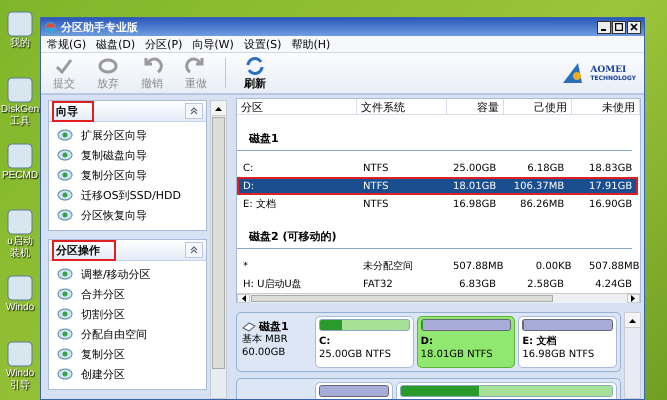  What do you see at coordinates (437, 284) in the screenshot?
I see `partition-row: H: U启动U盘 FAT32 6.83GB 2.58GB 4.24GB` at bounding box center [437, 284].